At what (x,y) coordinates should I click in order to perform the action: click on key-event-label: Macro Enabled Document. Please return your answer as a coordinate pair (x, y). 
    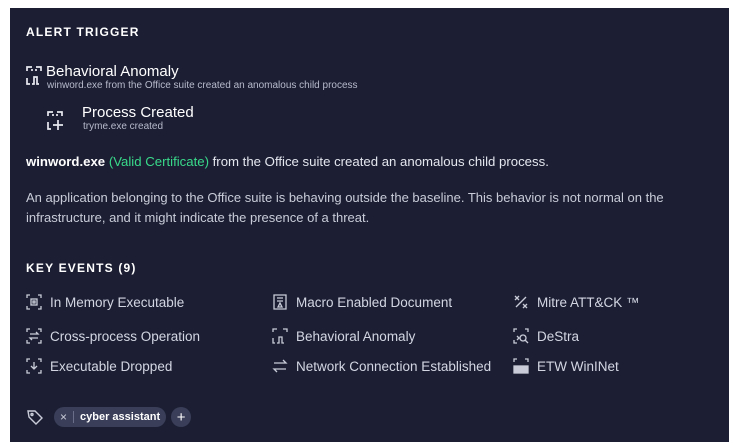
    Looking at the image, I should click on (374, 302).